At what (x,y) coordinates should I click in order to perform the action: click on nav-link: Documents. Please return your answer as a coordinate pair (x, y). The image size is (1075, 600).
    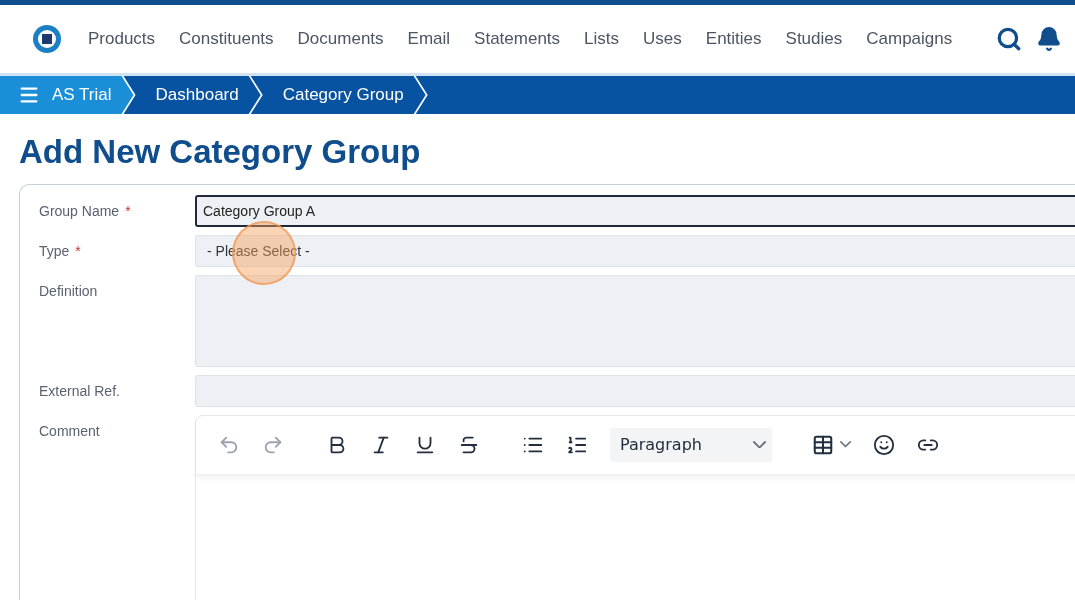
    Looking at the image, I should click on (340, 39).